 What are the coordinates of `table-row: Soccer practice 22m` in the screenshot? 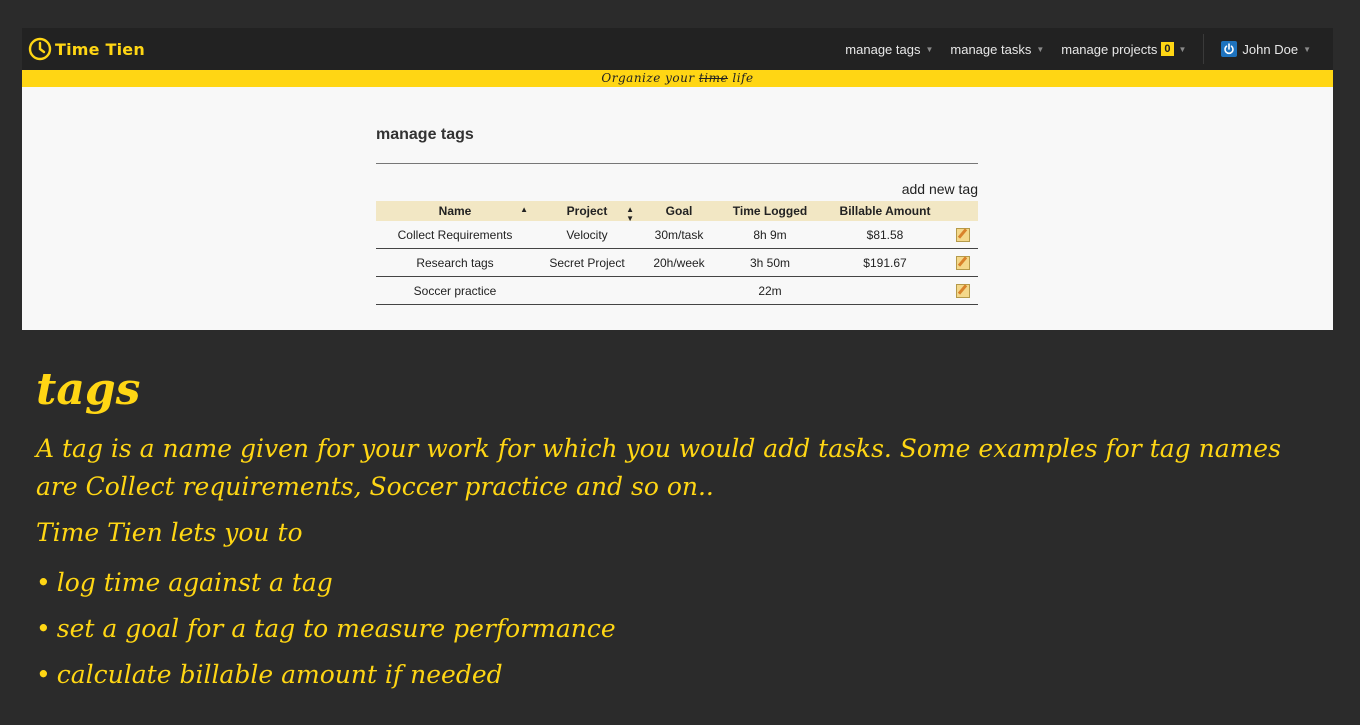 It's located at (677, 290).